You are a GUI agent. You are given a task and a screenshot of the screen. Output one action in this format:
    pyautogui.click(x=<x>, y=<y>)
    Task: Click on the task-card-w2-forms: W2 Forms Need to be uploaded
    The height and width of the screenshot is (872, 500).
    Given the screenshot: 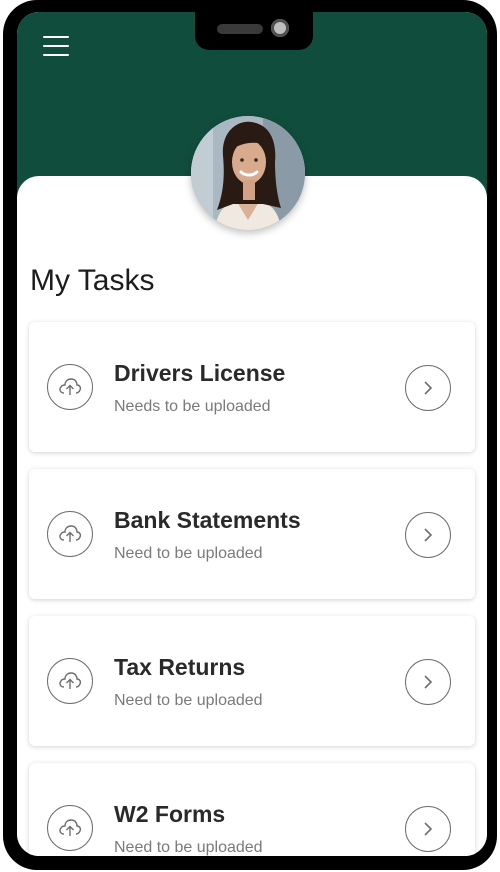 What is the action you would take?
    pyautogui.click(x=252, y=809)
    